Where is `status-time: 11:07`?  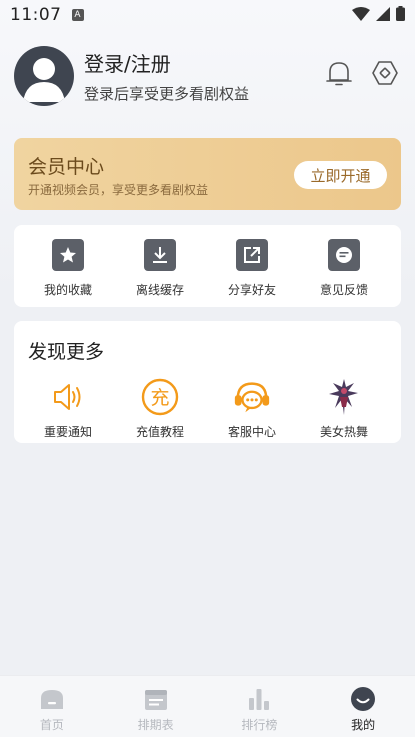 status-time: 11:07 is located at coordinates (36, 15).